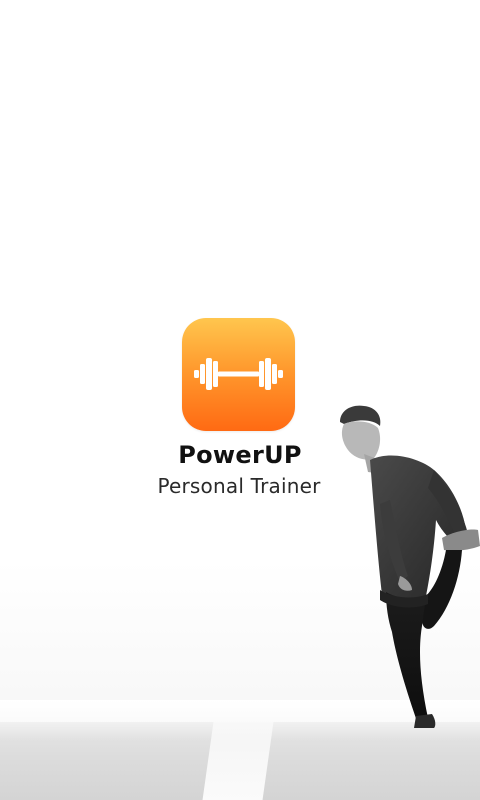 This screenshot has height=800, width=480. I want to click on app-logo, so click(238, 374).